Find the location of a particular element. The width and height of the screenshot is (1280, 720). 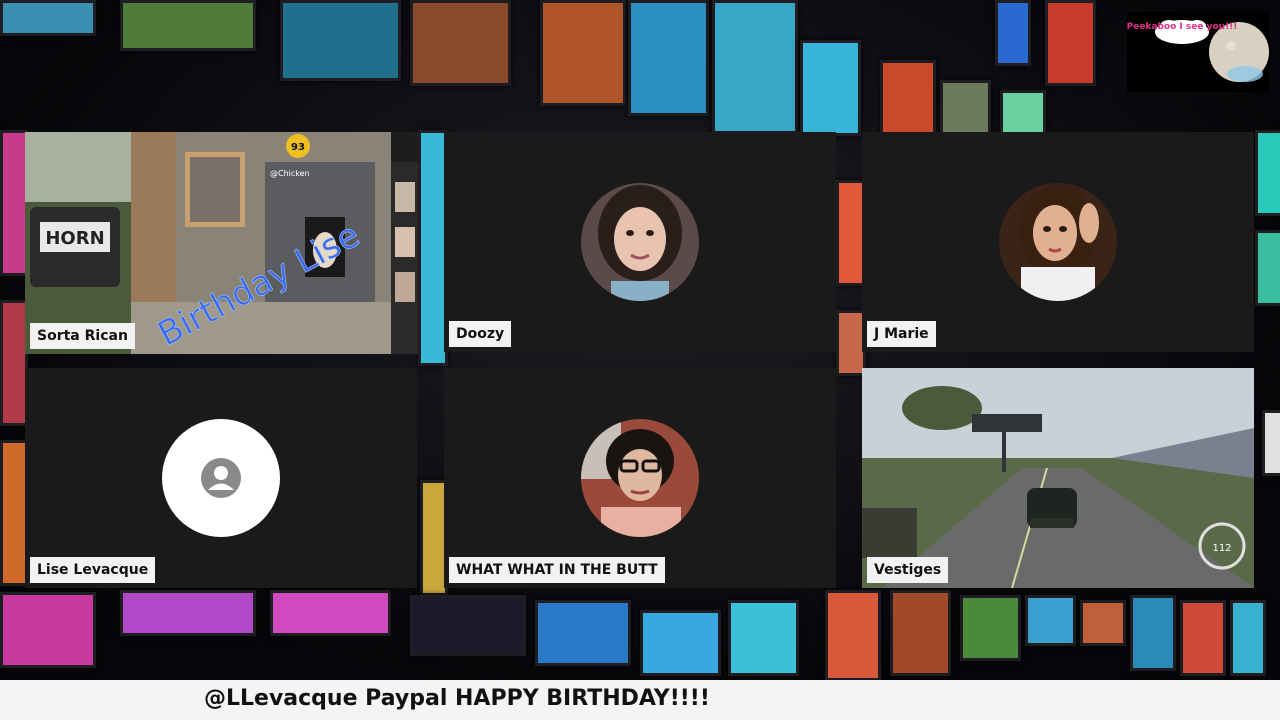

participant-name-tag: Vestiges is located at coordinates (908, 570).